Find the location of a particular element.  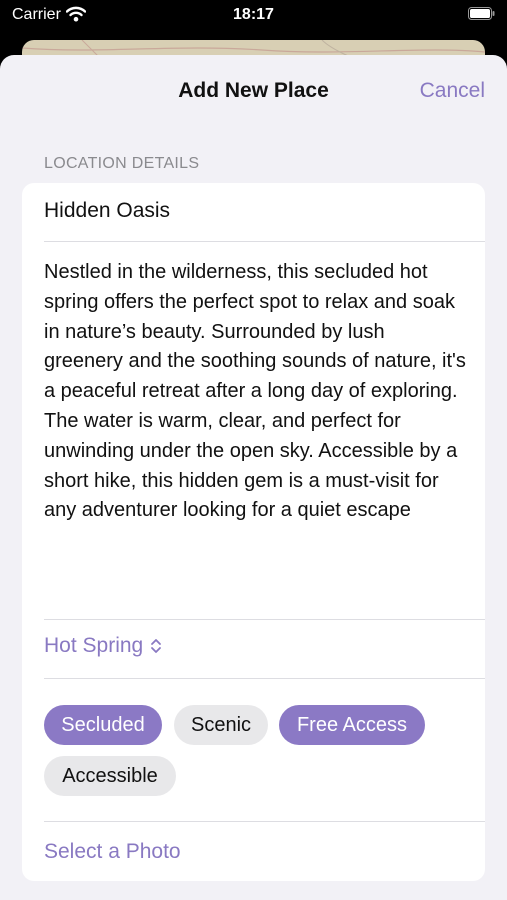

place-name-field: Hidden Oasis is located at coordinates (254, 211).